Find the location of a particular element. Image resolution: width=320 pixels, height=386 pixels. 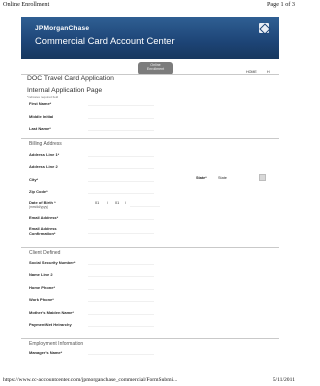

zip-code-label: Zip Code* is located at coordinates (38, 191).